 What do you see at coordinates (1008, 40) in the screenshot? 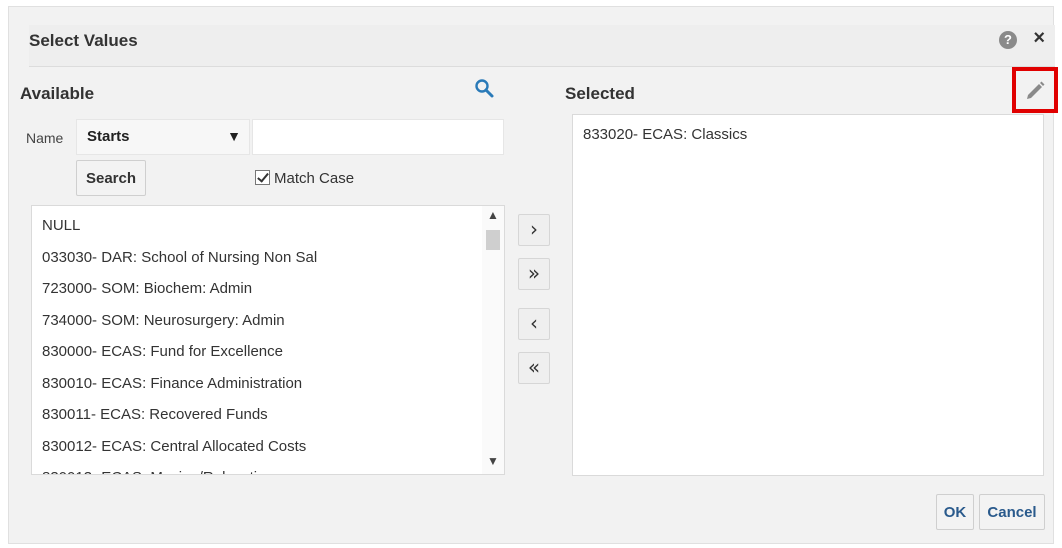
I see `help-icon: ?` at bounding box center [1008, 40].